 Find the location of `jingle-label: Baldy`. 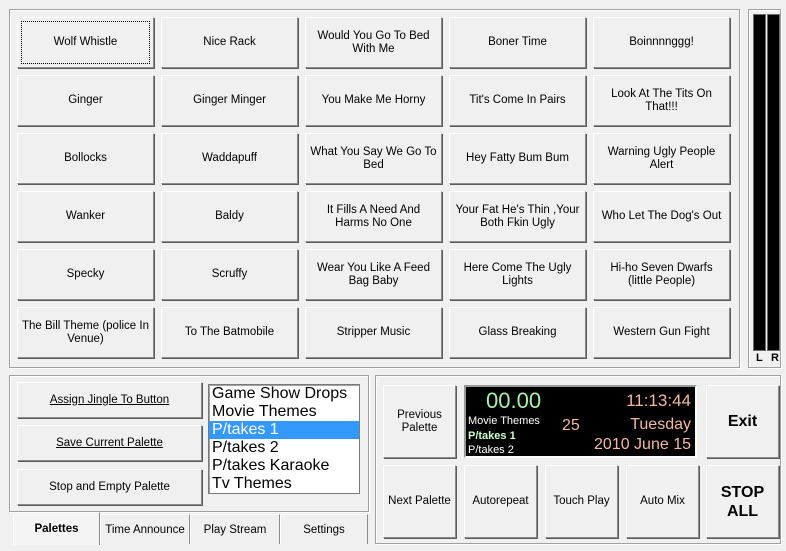

jingle-label: Baldy is located at coordinates (229, 216).